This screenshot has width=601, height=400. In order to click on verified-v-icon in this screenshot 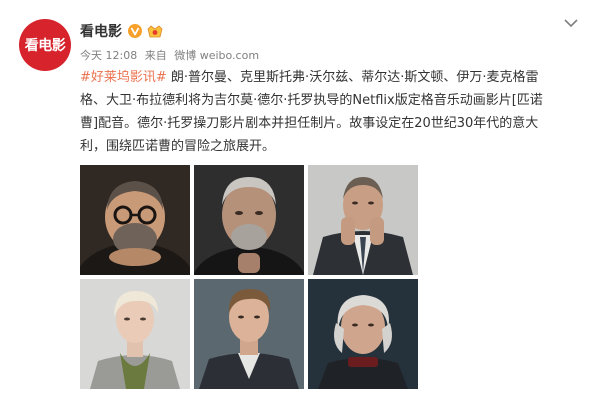, I will do `click(135, 31)`.